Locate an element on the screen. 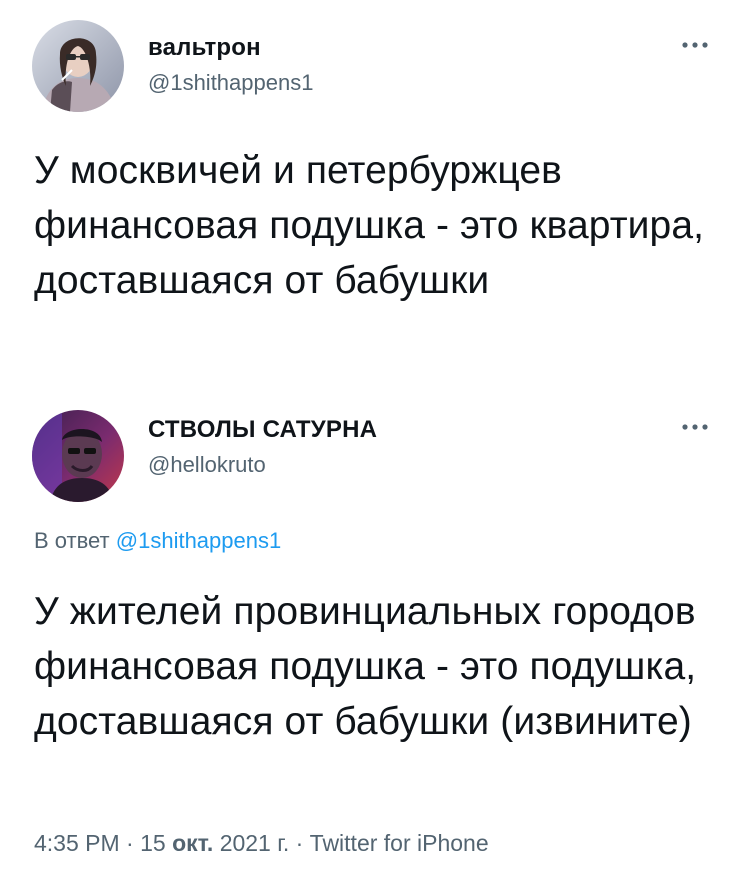 This screenshot has height=888, width=750. tweet-source: Twitter for iPhone is located at coordinates (399, 843).